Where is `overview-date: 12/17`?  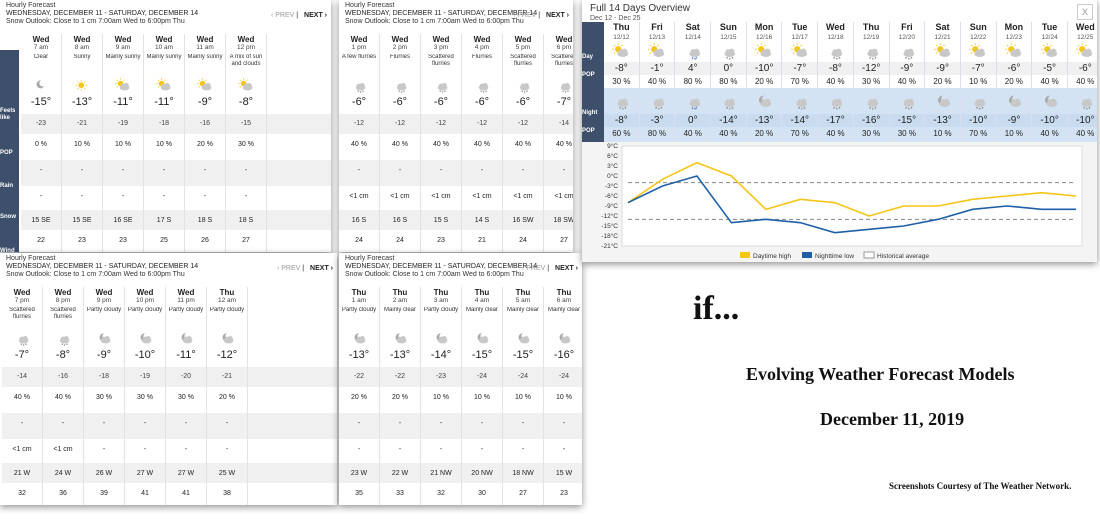
overview-date: 12/17 is located at coordinates (800, 37).